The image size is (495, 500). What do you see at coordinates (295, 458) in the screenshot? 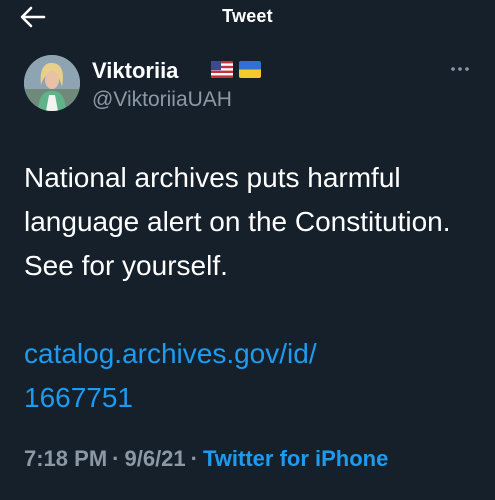
I see `tweet-source-link: Twitter for iPhone` at bounding box center [295, 458].